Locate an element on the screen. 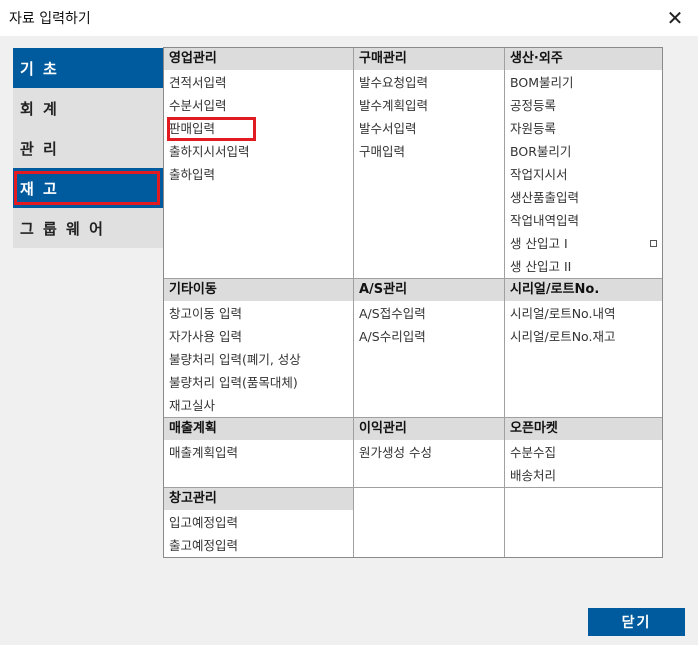 The image size is (698, 645). section-header: A/S관리 is located at coordinates (429, 290).